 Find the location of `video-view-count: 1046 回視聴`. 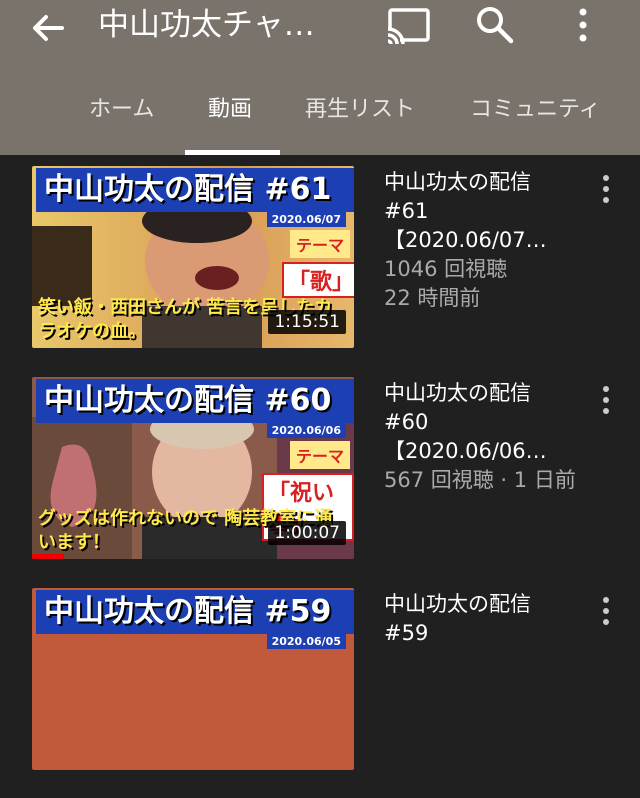

video-view-count: 1046 回視聴 is located at coordinates (446, 269).